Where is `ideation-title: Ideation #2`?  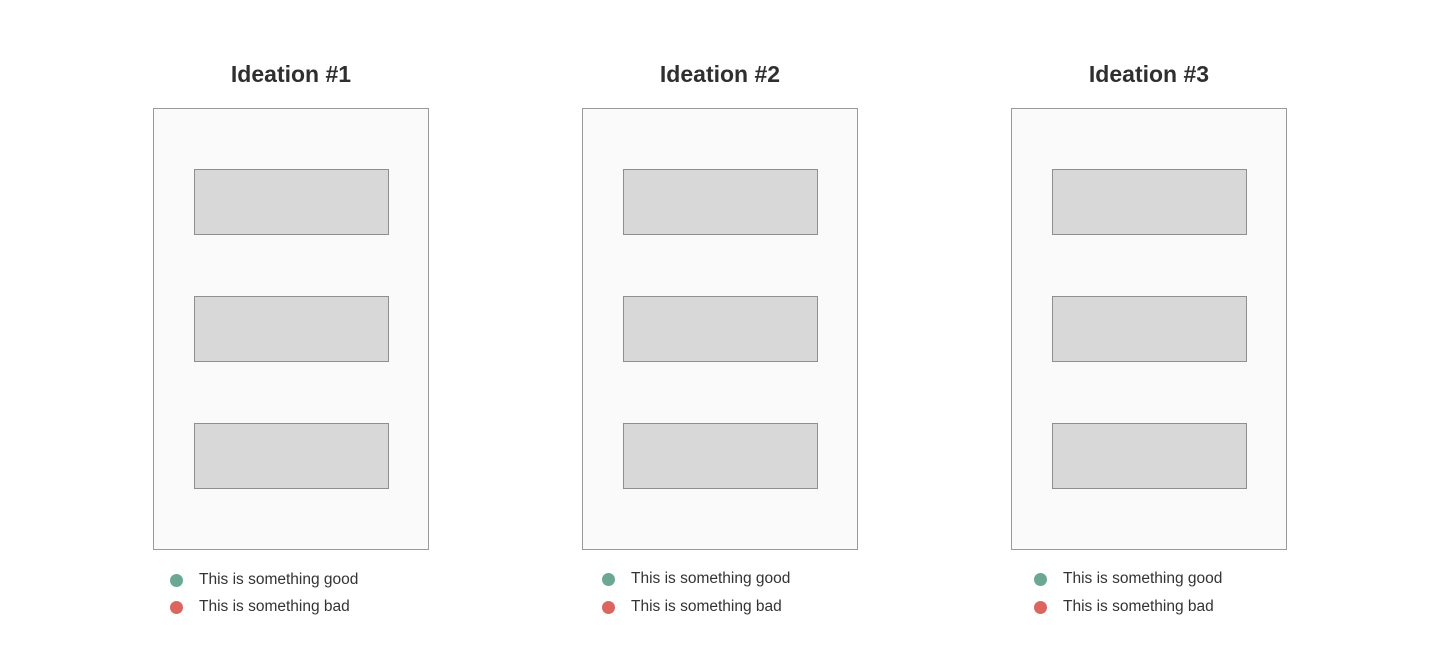 ideation-title: Ideation #2 is located at coordinates (720, 74).